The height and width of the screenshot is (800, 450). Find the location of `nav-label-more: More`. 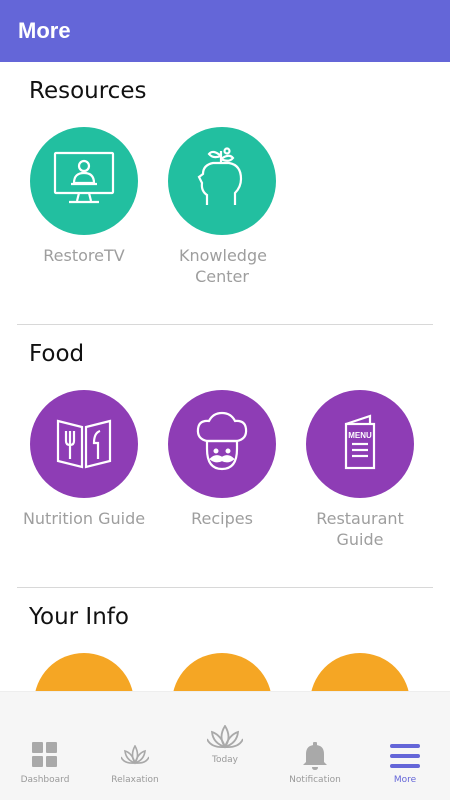

nav-label-more: More is located at coordinates (405, 780).